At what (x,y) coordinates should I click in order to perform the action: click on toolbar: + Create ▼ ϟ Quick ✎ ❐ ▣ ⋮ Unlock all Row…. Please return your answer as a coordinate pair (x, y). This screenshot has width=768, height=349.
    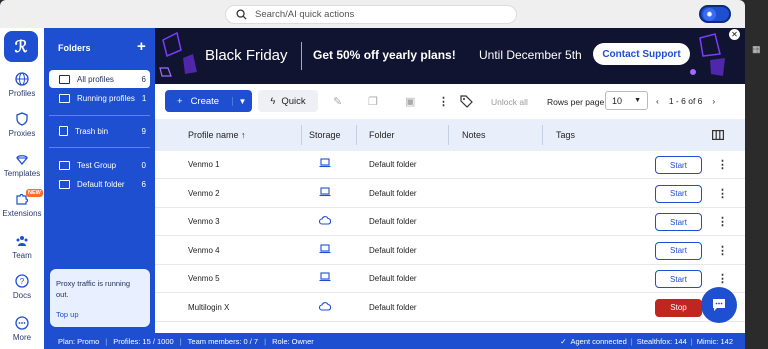
    Looking at the image, I should click on (450, 101).